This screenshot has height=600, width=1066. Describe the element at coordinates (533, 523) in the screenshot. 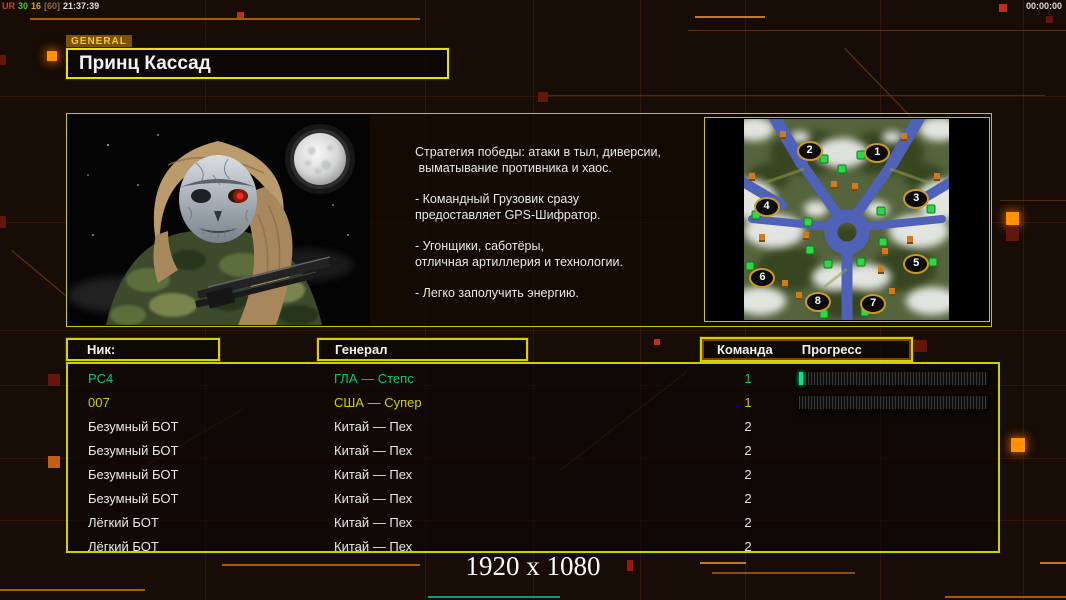

I see `player-row: Лёгкий БОТ Китай — Пех 2` at that location.